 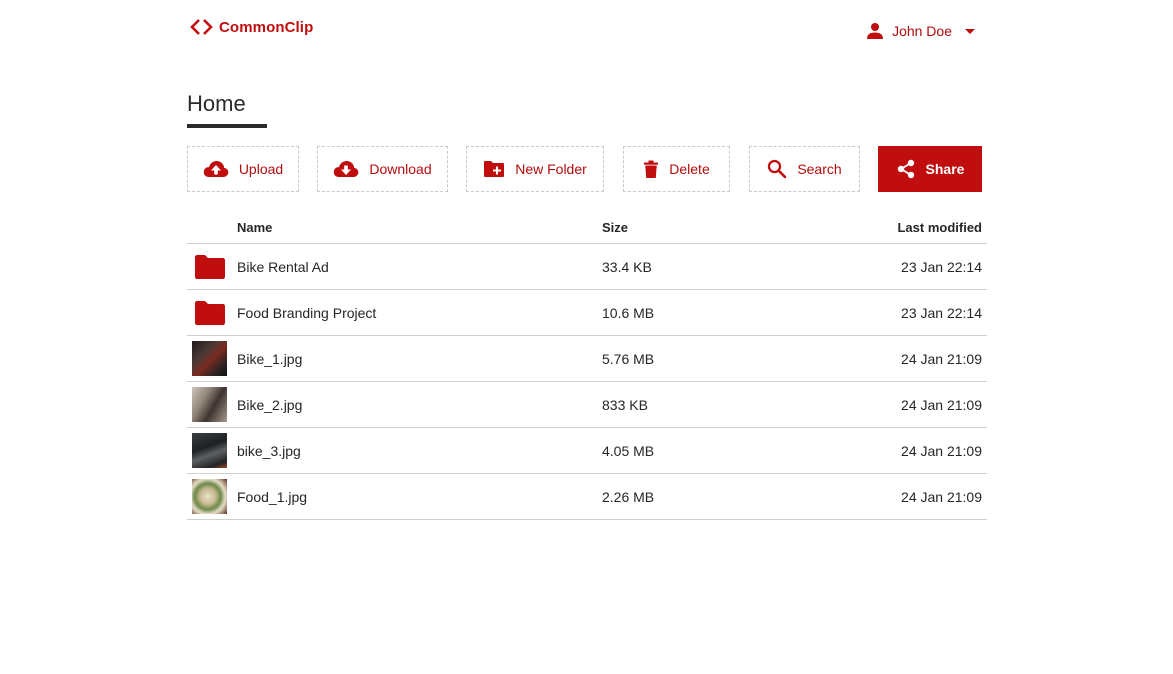 What do you see at coordinates (269, 451) in the screenshot?
I see `file-name: bike_3.jpg` at bounding box center [269, 451].